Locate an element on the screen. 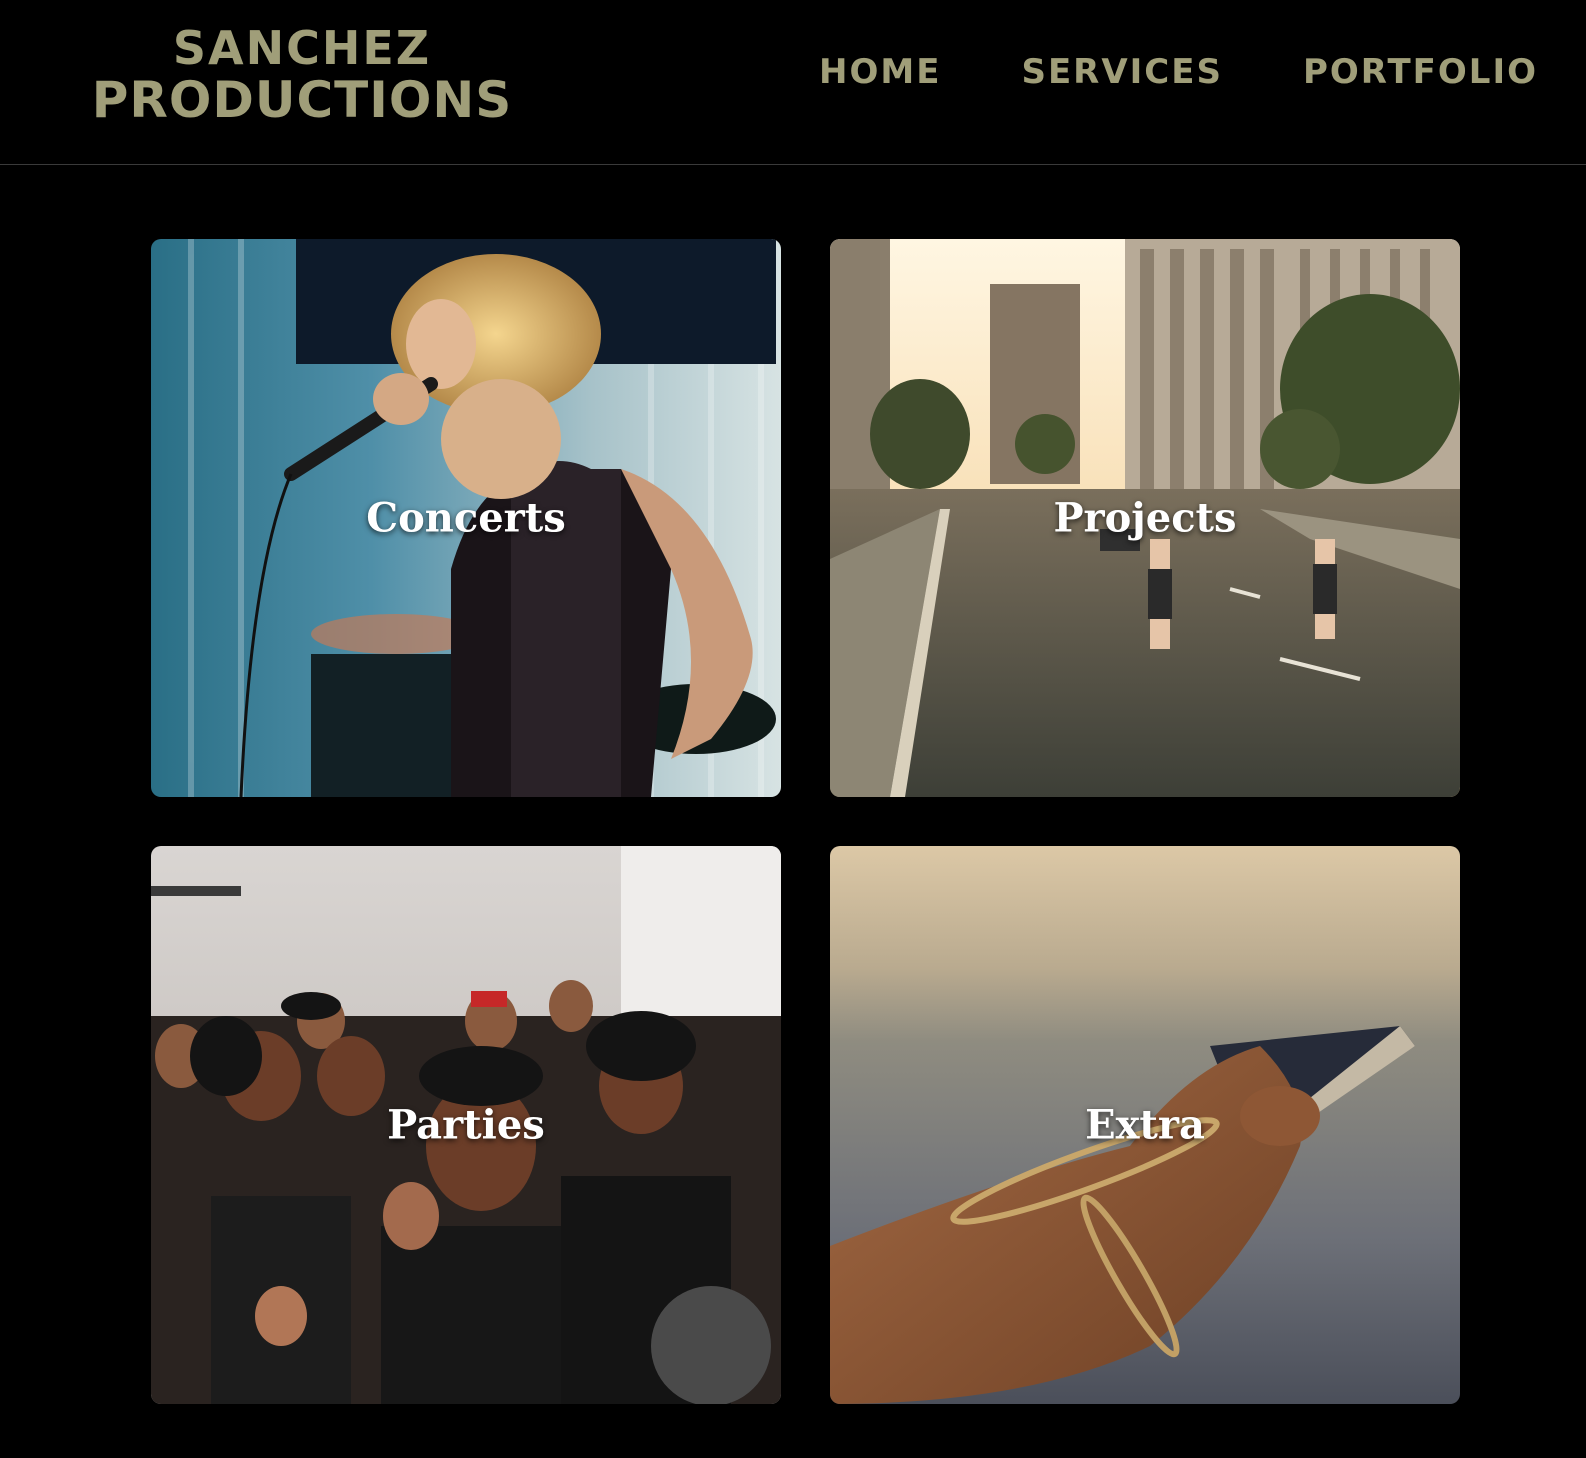 The image size is (1586, 1458). card-label-projects: Projects is located at coordinates (1145, 518).